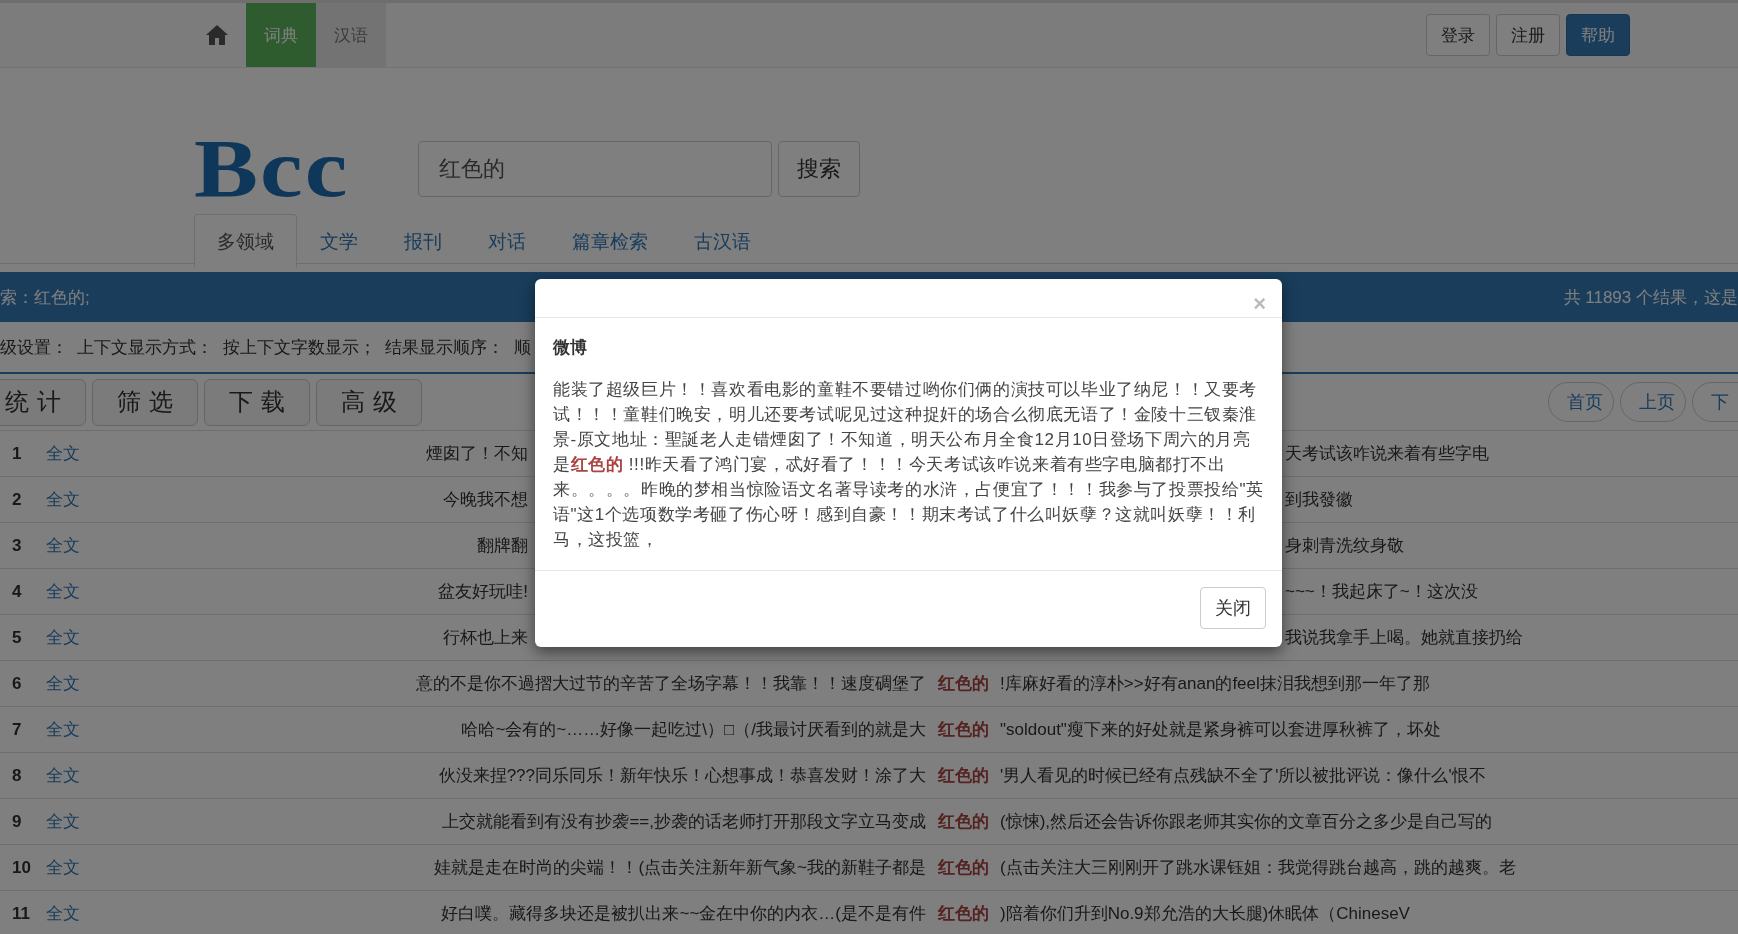 Image resolution: width=1738 pixels, height=934 pixels. What do you see at coordinates (423, 241) in the screenshot?
I see `corpus-tab: 报刊` at bounding box center [423, 241].